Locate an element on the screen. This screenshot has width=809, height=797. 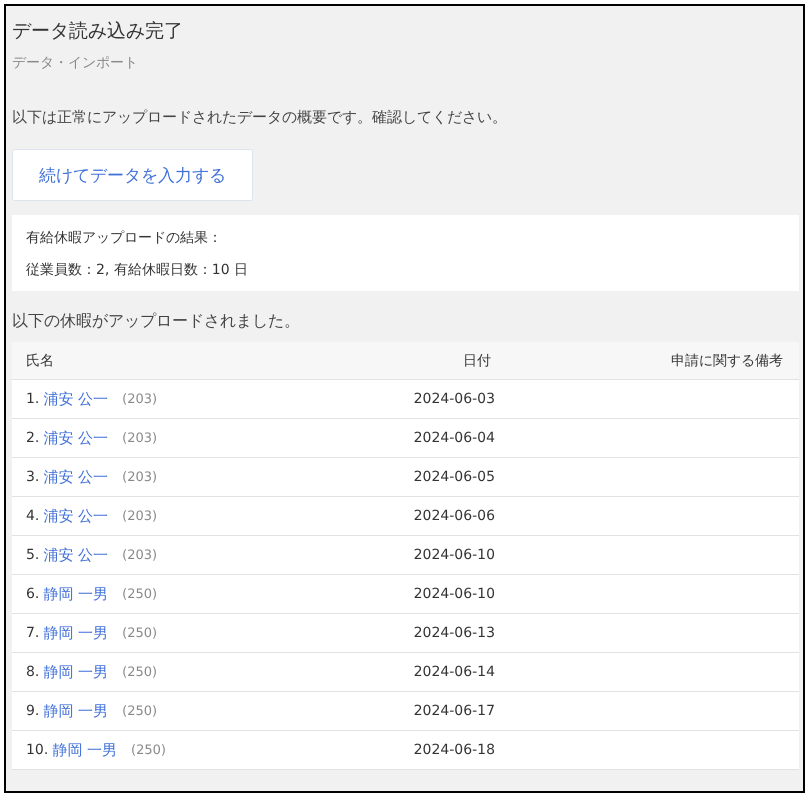
date-cell-text: 2024-06-13 is located at coordinates (454, 633).